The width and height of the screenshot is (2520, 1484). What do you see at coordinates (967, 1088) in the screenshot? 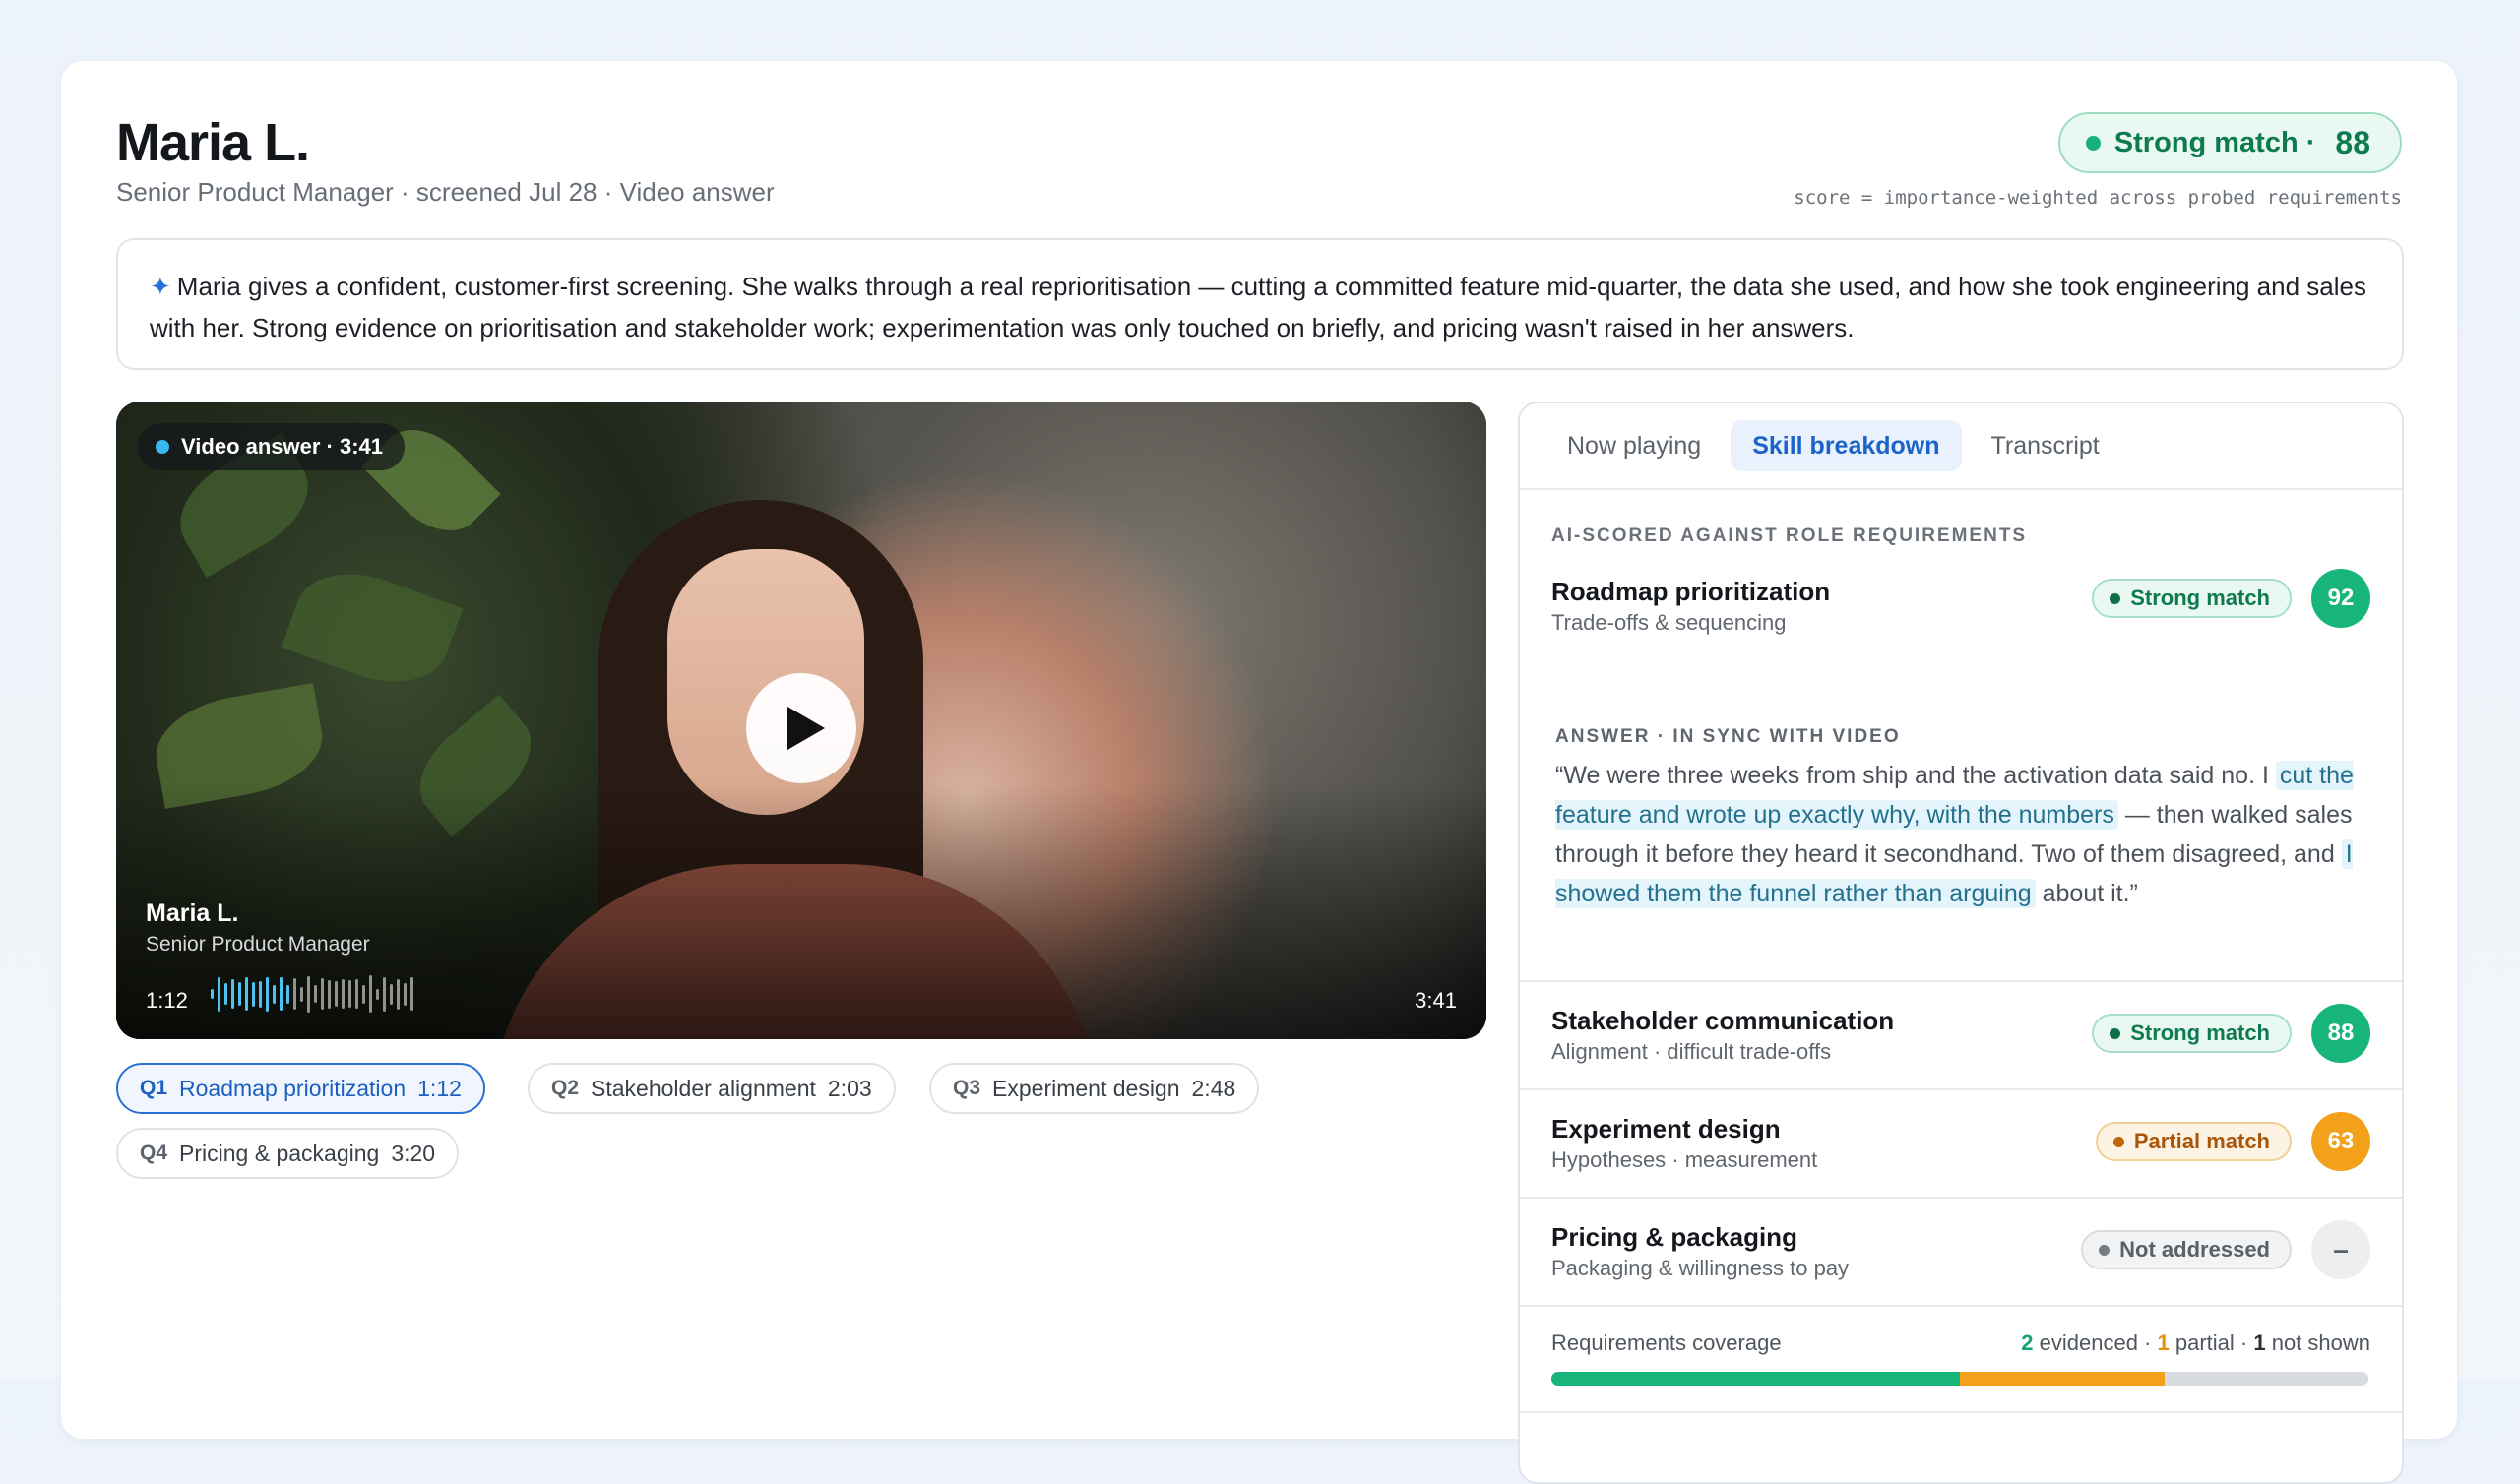
I see `chip-number: Q3` at bounding box center [967, 1088].